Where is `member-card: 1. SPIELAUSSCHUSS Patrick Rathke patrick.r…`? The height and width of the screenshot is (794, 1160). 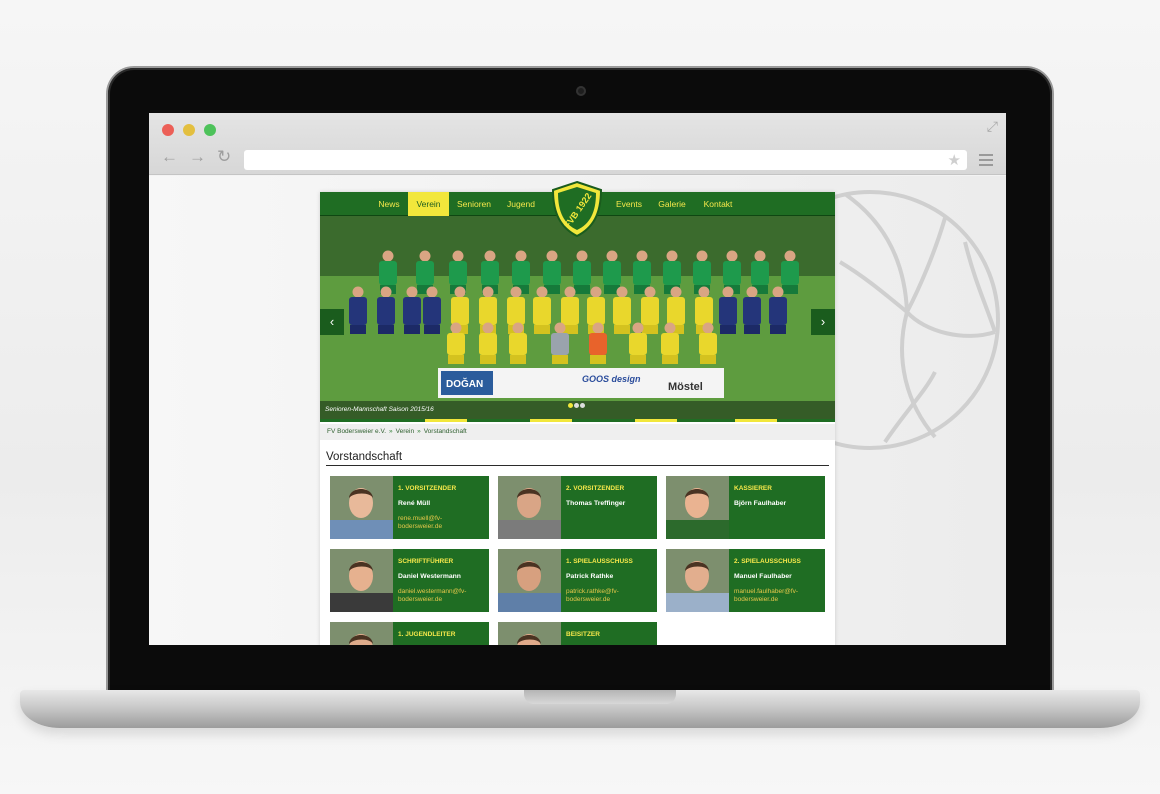
member-card: 1. SPIELAUSSCHUSS Patrick Rathke patrick.r… is located at coordinates (577, 580).